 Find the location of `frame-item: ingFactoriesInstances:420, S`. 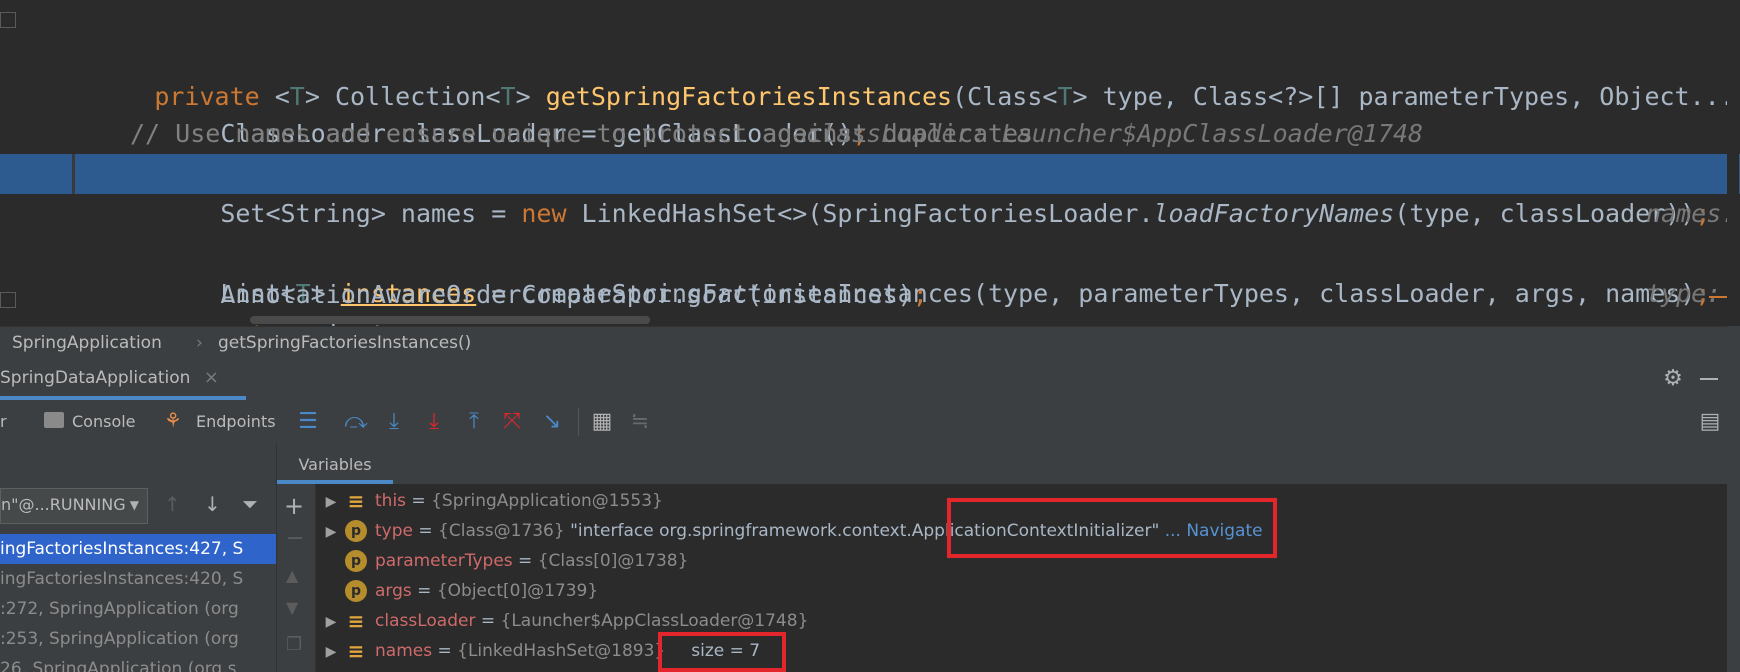

frame-item: ingFactoriesInstances:420, S is located at coordinates (138, 579).